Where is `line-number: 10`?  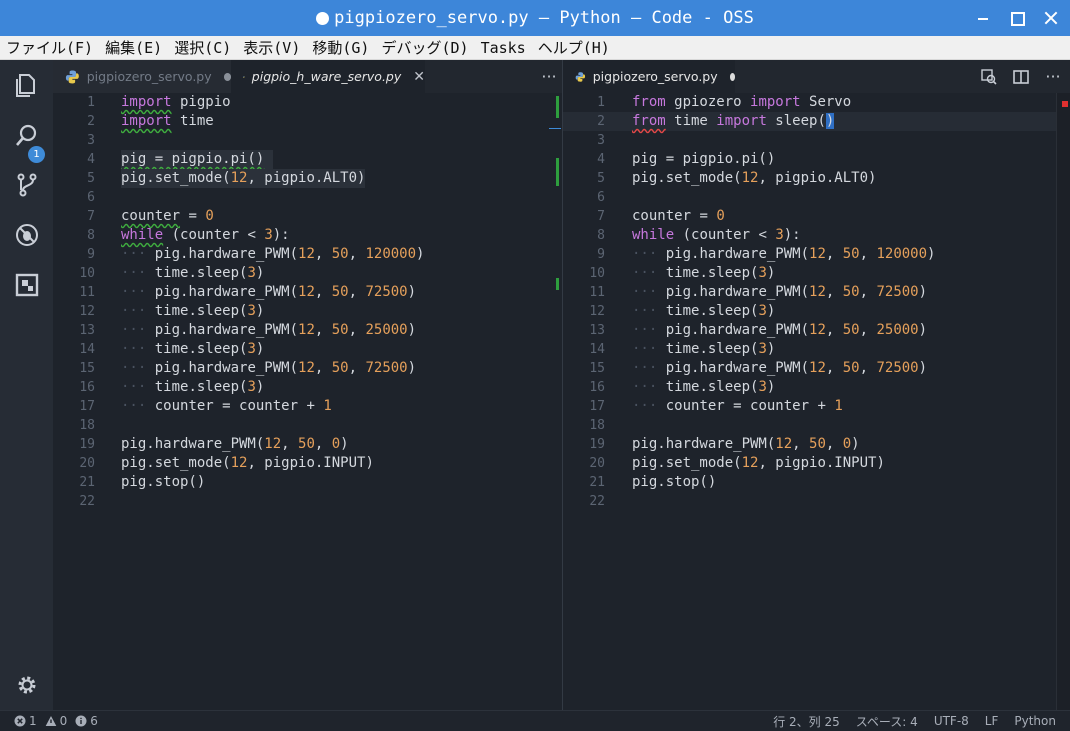
line-number: 10 is located at coordinates (597, 273).